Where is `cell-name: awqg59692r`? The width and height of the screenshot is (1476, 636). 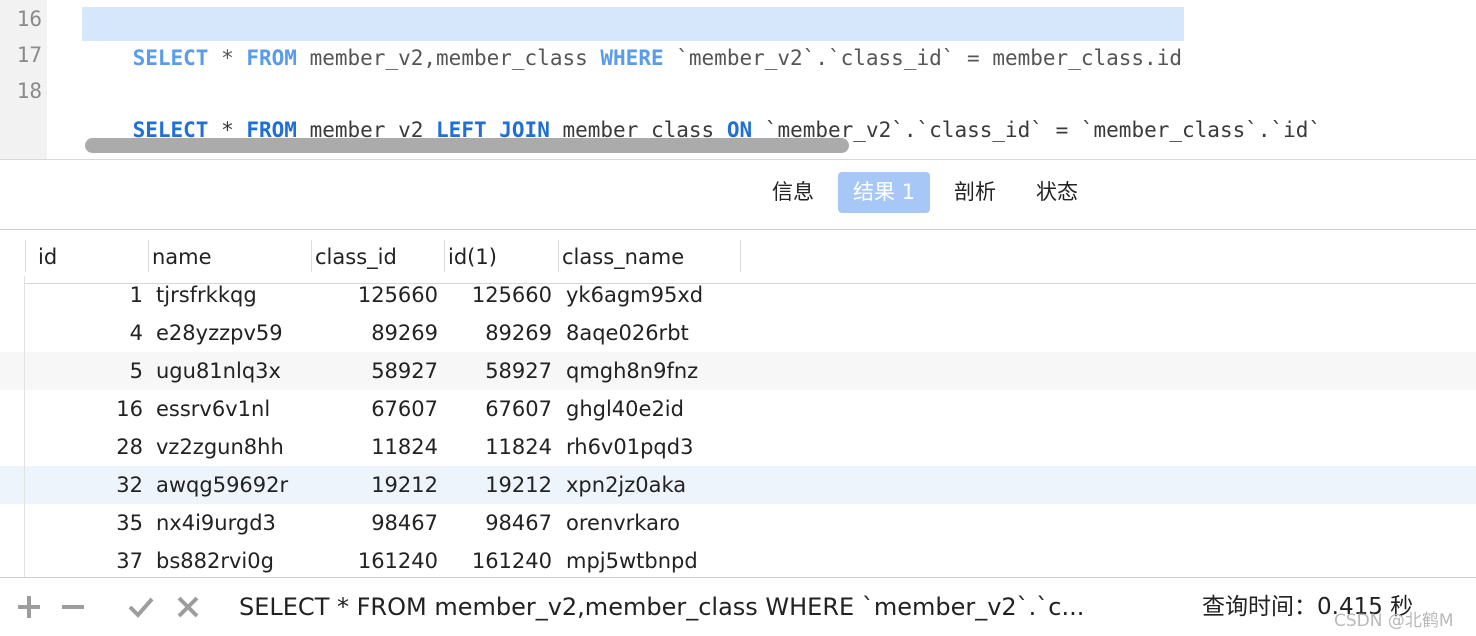 cell-name: awqg59692r is located at coordinates (222, 485).